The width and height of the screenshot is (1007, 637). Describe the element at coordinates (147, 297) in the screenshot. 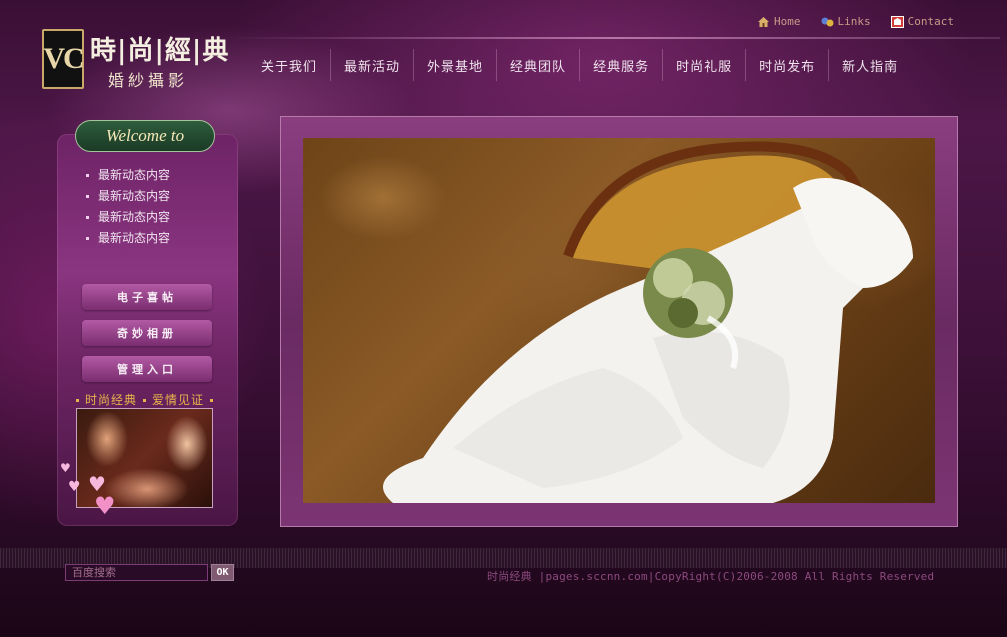

I see `e-invitation-button: 电子喜帖` at that location.